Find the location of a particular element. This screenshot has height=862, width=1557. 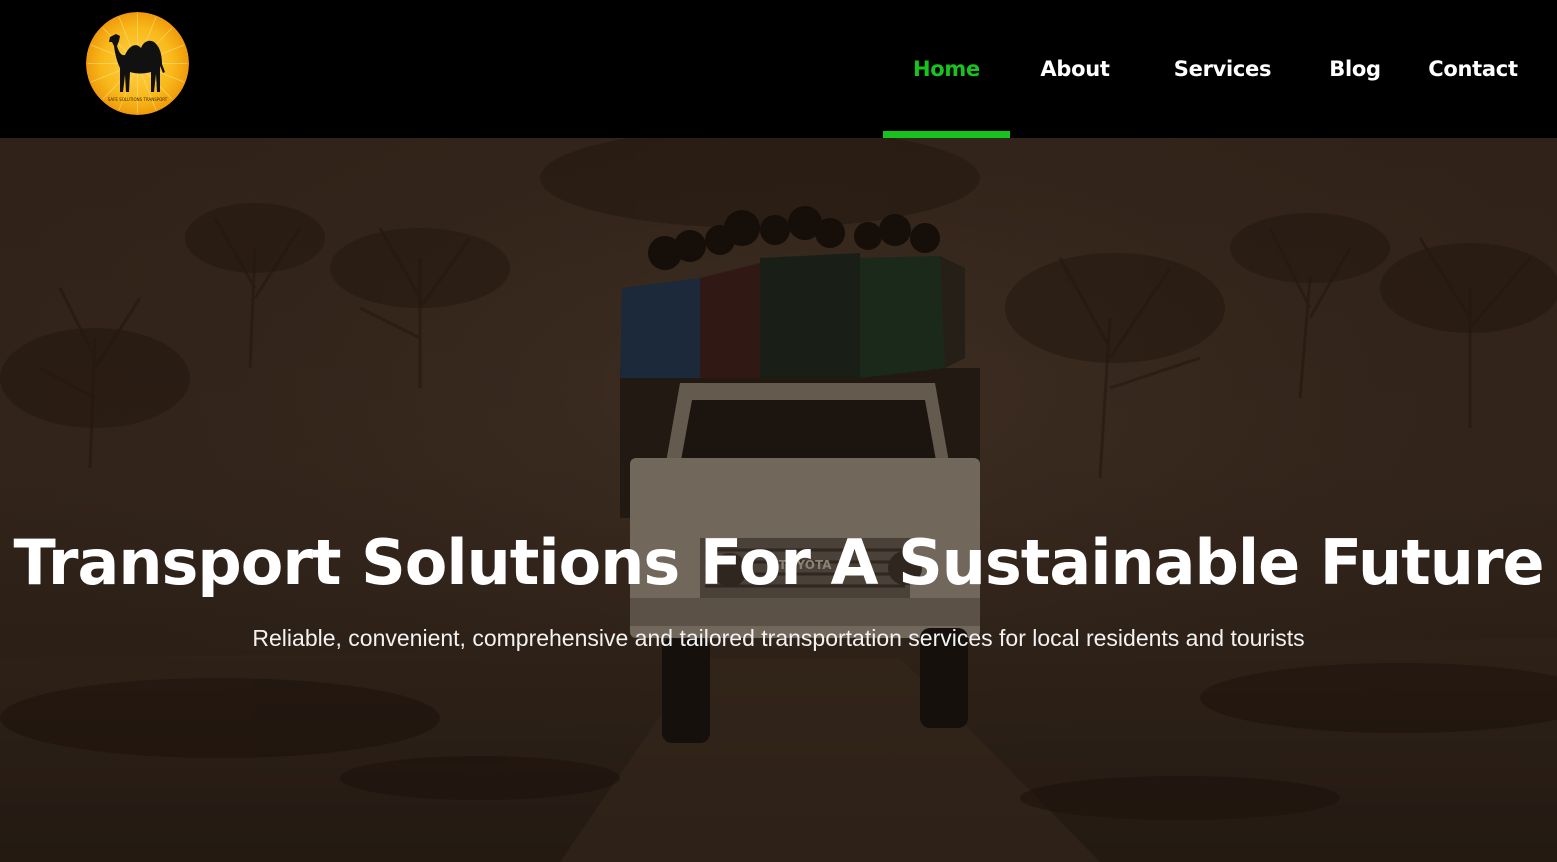

main-nav: Home About Services Blog Contact is located at coordinates (1220, 69).